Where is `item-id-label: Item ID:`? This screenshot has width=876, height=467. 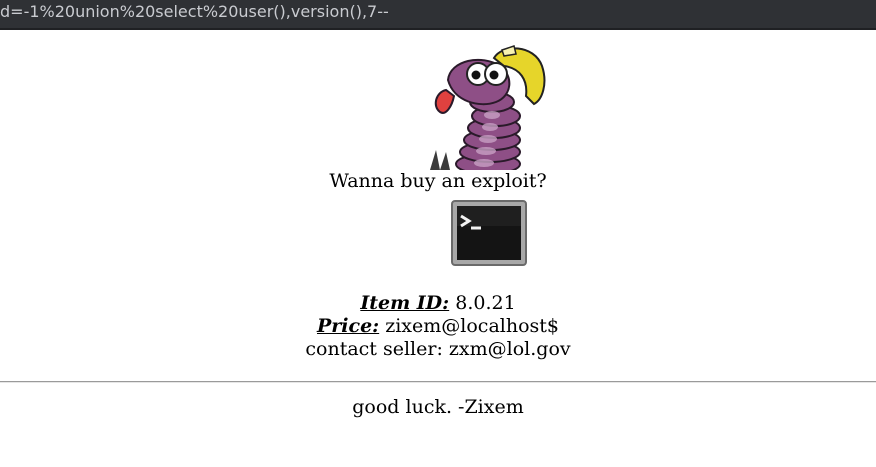
item-id-label: Item ID: is located at coordinates (405, 303).